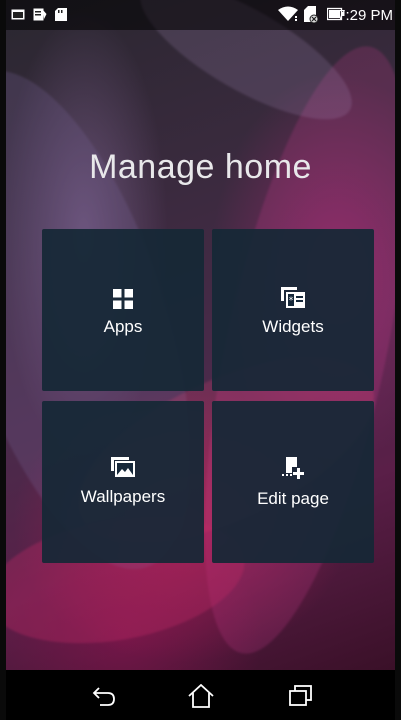 The width and height of the screenshot is (401, 720). I want to click on edit-page-tile: Edit page, so click(293, 482).